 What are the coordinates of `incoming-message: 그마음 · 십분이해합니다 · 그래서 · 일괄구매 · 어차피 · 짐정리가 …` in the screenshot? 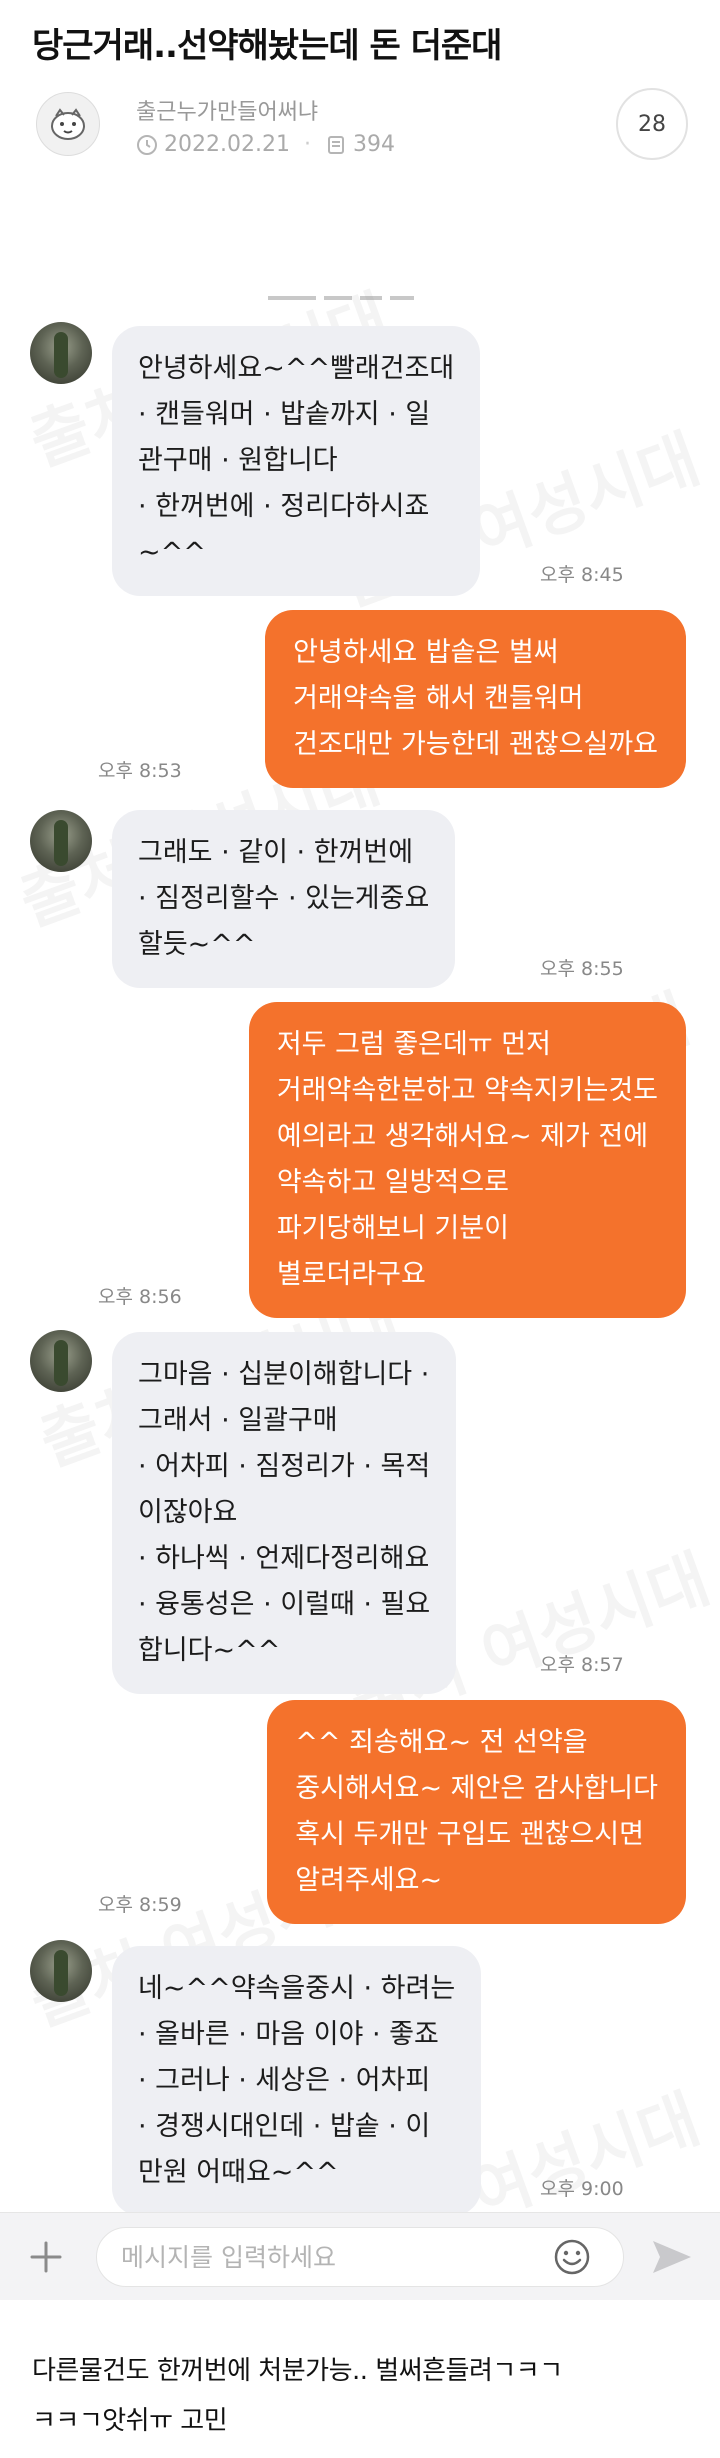 It's located at (284, 1513).